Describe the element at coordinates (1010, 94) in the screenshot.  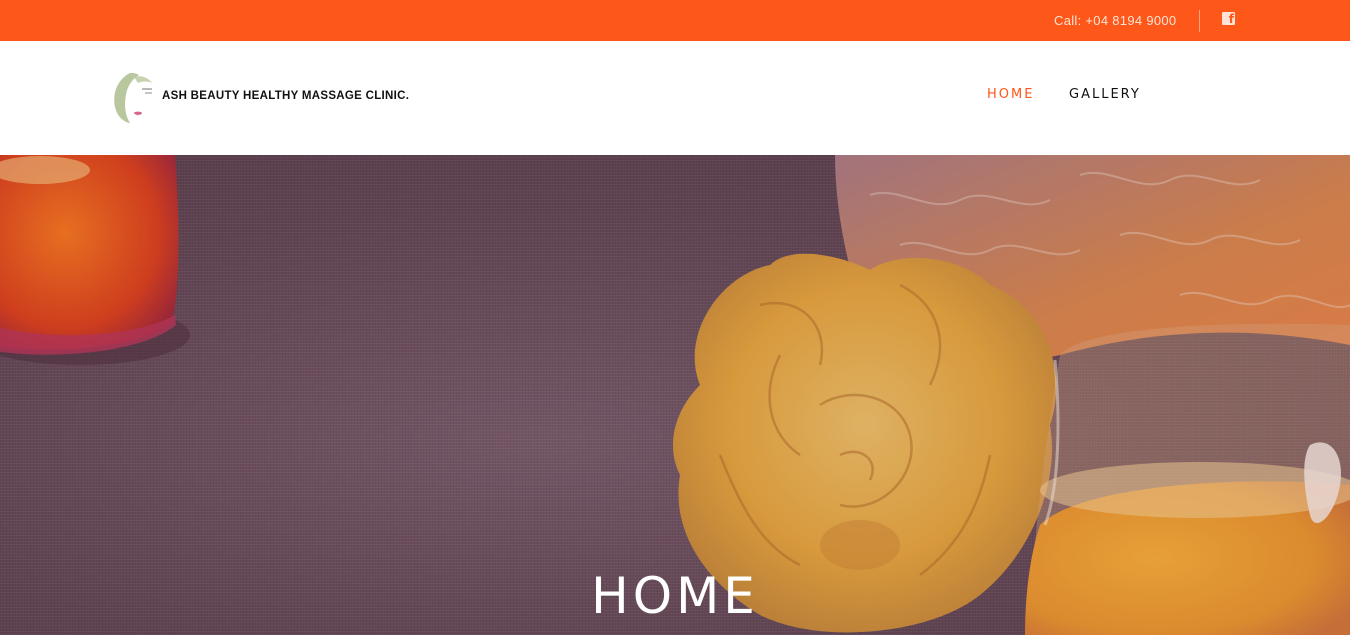
I see `nav-item-home: HOME` at that location.